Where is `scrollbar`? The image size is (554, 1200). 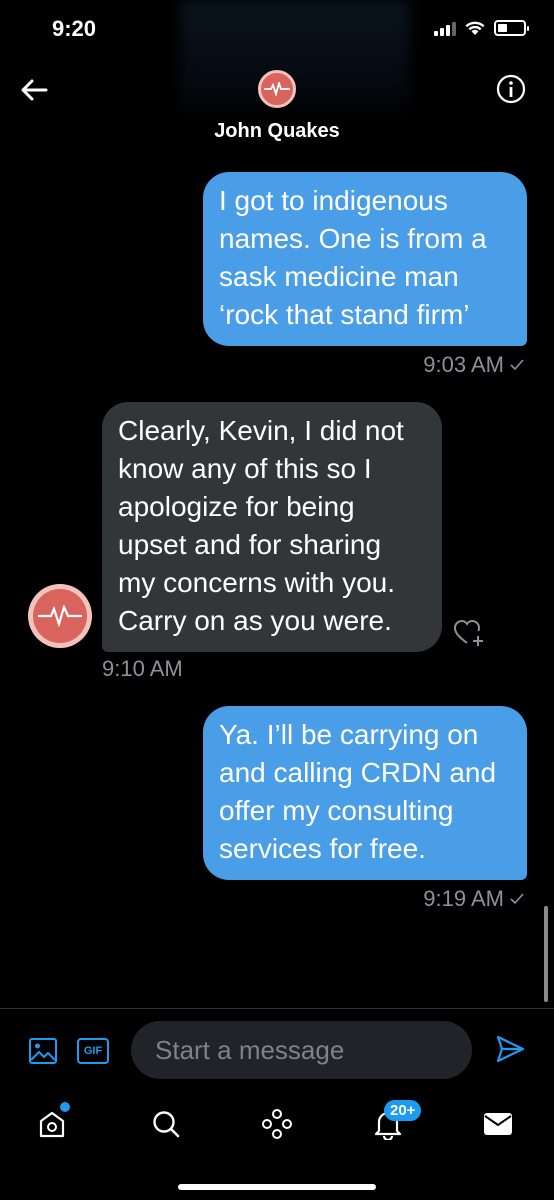
scrollbar is located at coordinates (546, 954).